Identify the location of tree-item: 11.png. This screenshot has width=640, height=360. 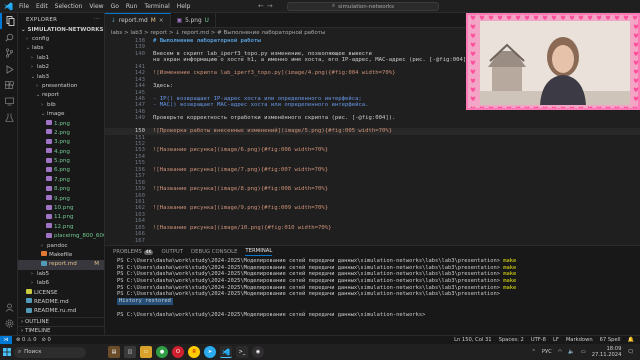
(61, 217).